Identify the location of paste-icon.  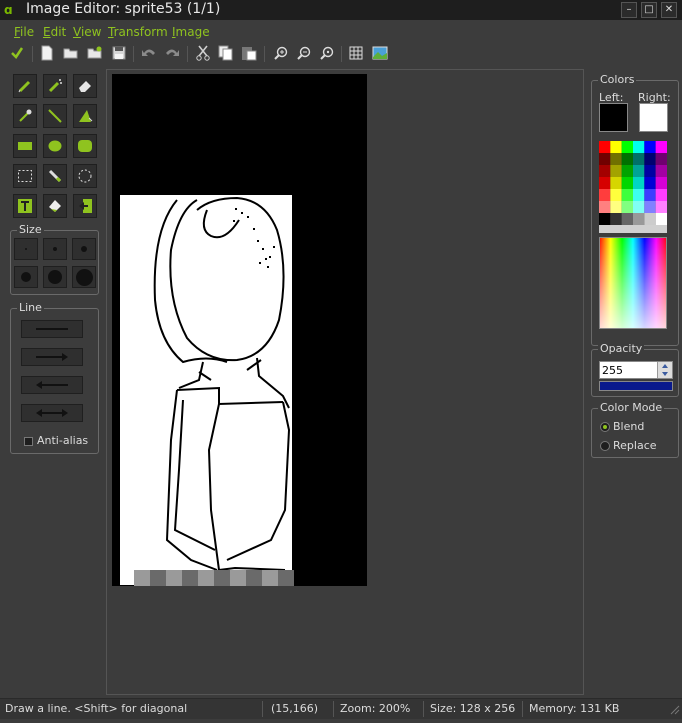
(249, 53).